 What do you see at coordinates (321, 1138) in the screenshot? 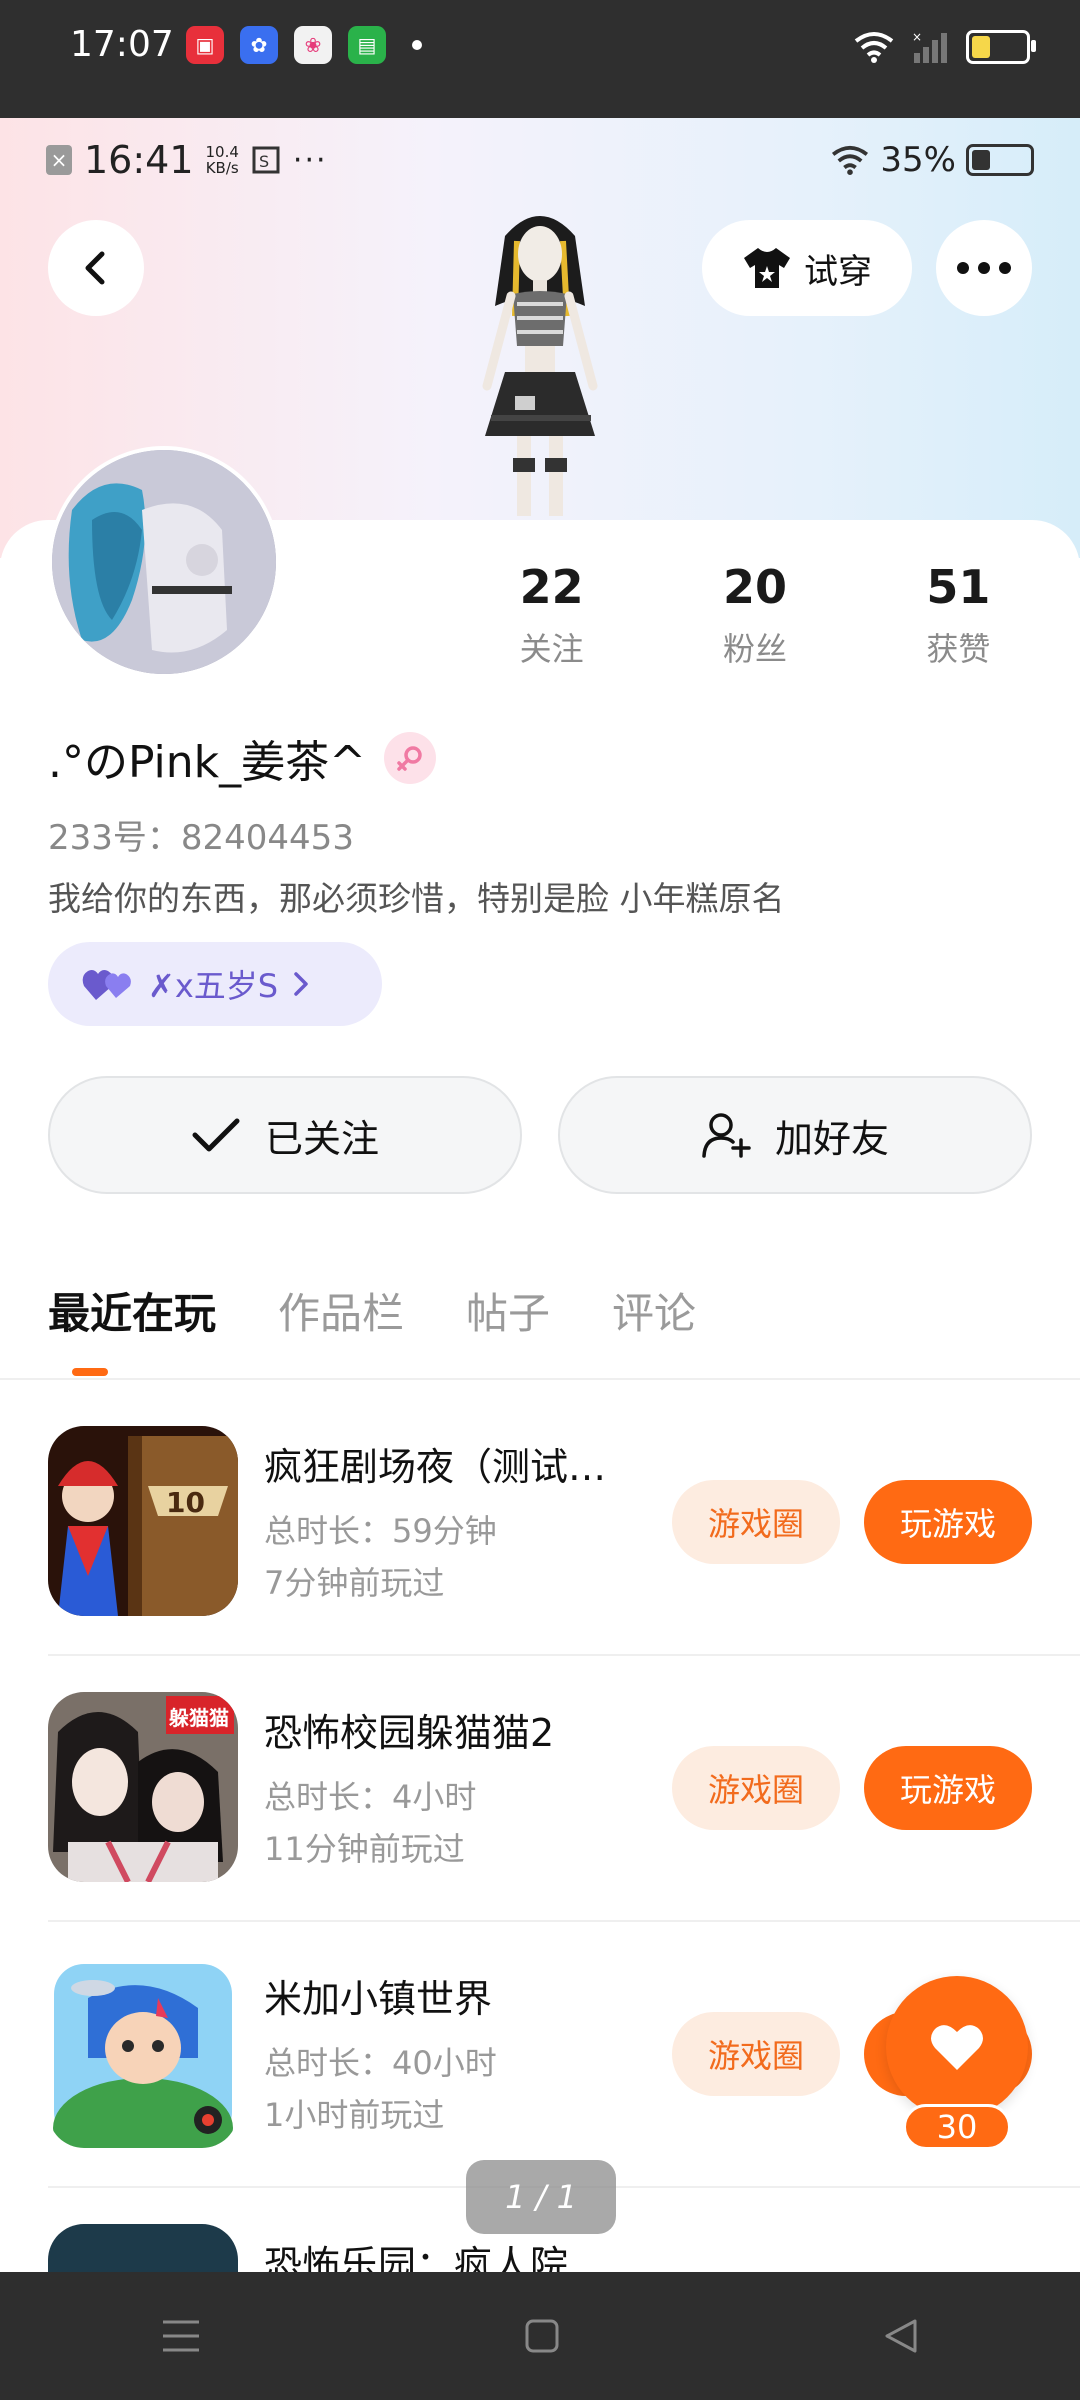
I see `followed-label: 已关注` at bounding box center [321, 1138].